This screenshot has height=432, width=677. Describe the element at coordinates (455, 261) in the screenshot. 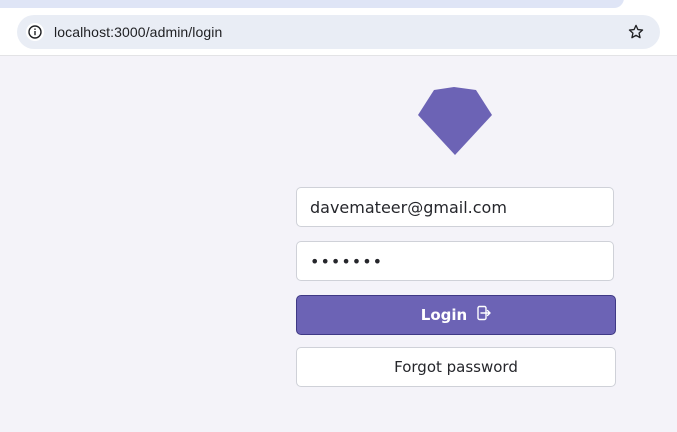

I see `password-field` at that location.